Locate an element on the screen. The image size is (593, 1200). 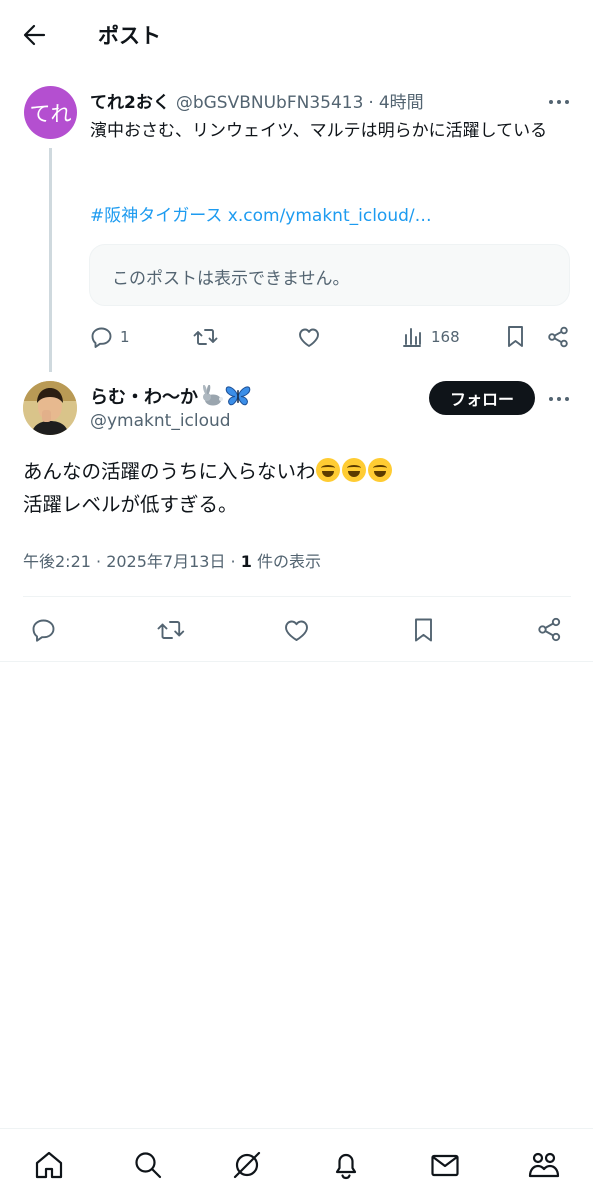
post-meta: 午後2:21 · 2025年7月13日 · 1 件の表示 is located at coordinates (172, 560).